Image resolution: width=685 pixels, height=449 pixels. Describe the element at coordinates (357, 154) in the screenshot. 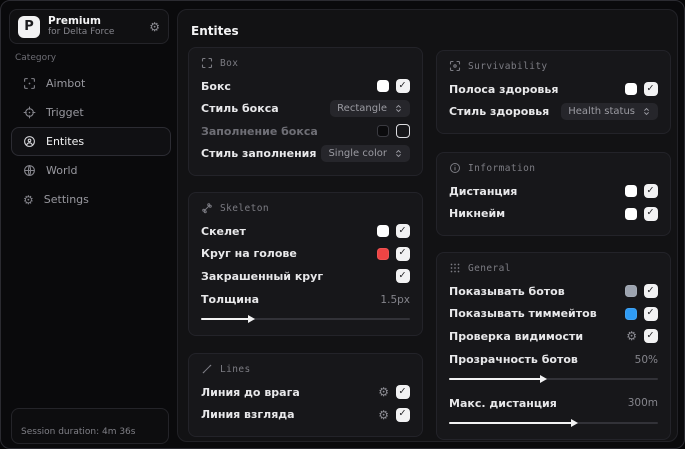

I see `select-value: Single color` at that location.